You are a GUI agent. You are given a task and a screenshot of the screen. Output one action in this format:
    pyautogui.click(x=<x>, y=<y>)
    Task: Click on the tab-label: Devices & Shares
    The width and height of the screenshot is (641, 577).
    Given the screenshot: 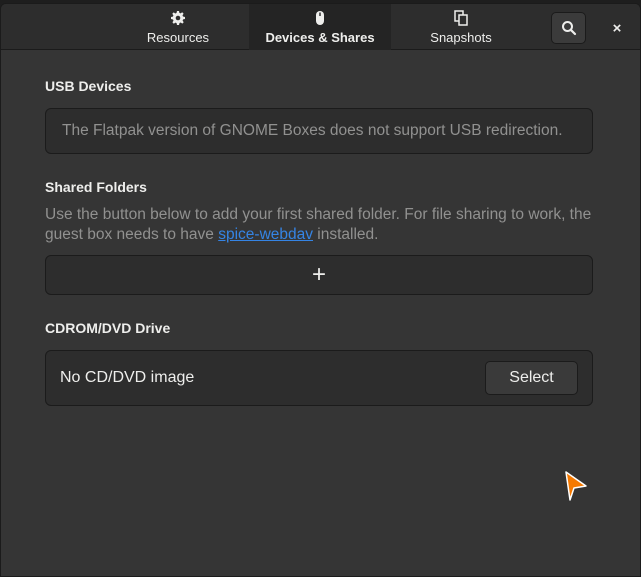 What is the action you would take?
    pyautogui.click(x=320, y=37)
    